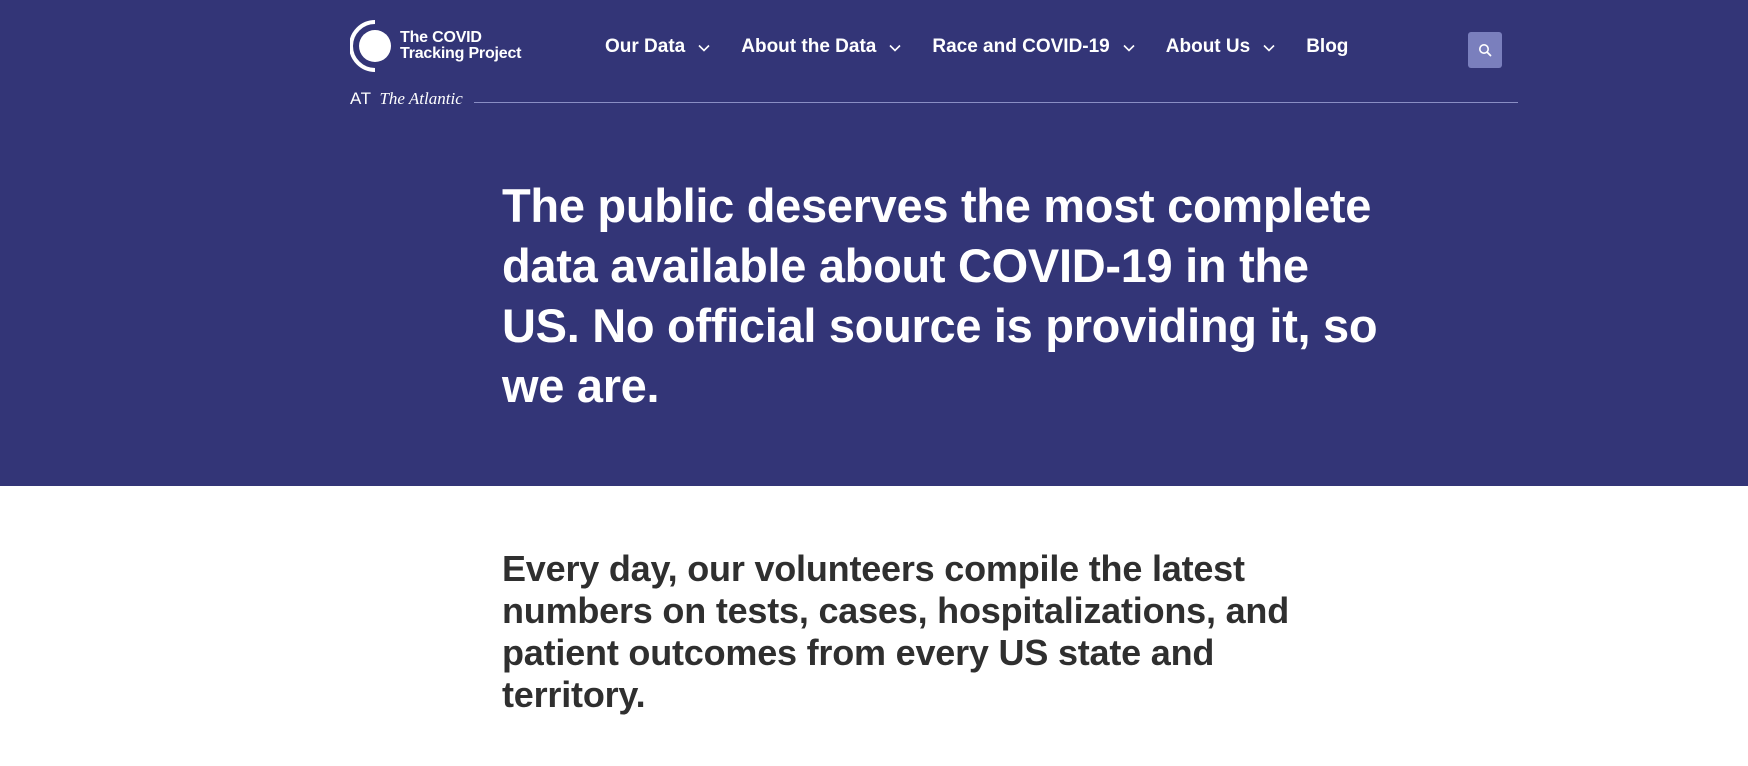 Image resolution: width=1748 pixels, height=766 pixels. What do you see at coordinates (996, 102) in the screenshot?
I see `header-divider` at bounding box center [996, 102].